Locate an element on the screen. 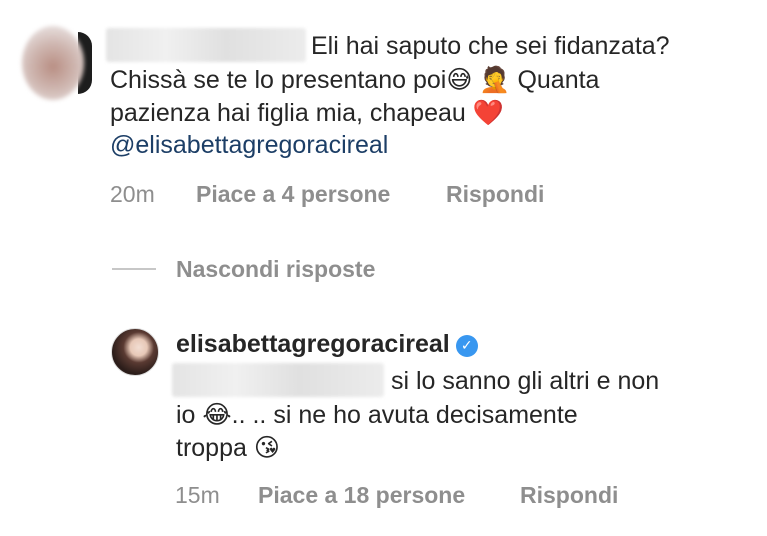 The width and height of the screenshot is (767, 536). reply-text-segment: .. .. si ne ho avuta decisamente is located at coordinates (404, 415).